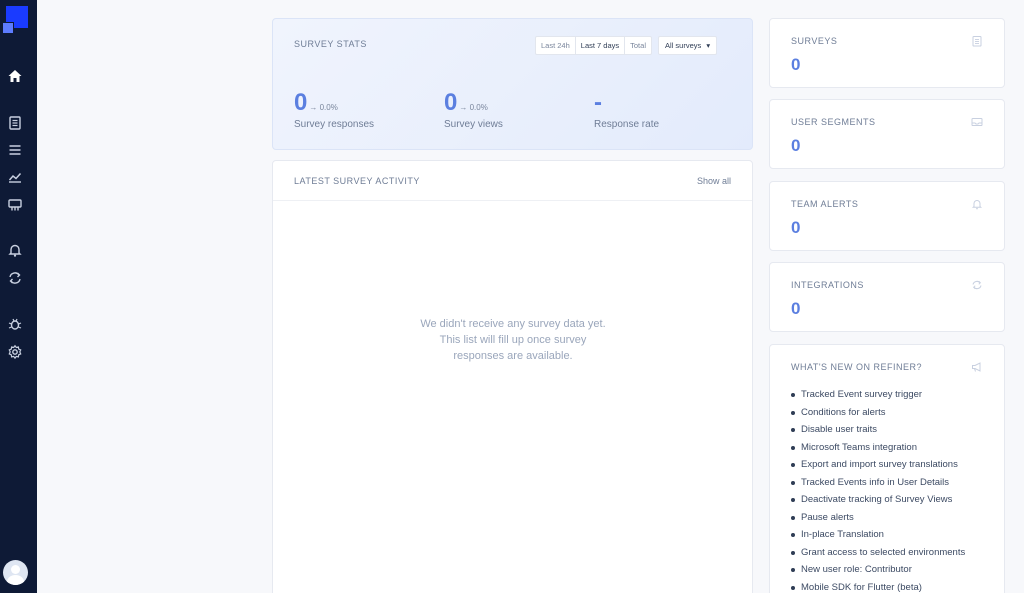 The width and height of the screenshot is (1024, 593). Describe the element at coordinates (357, 181) in the screenshot. I see `activity-title: LATEST SURVEY ACTIVITY` at that location.